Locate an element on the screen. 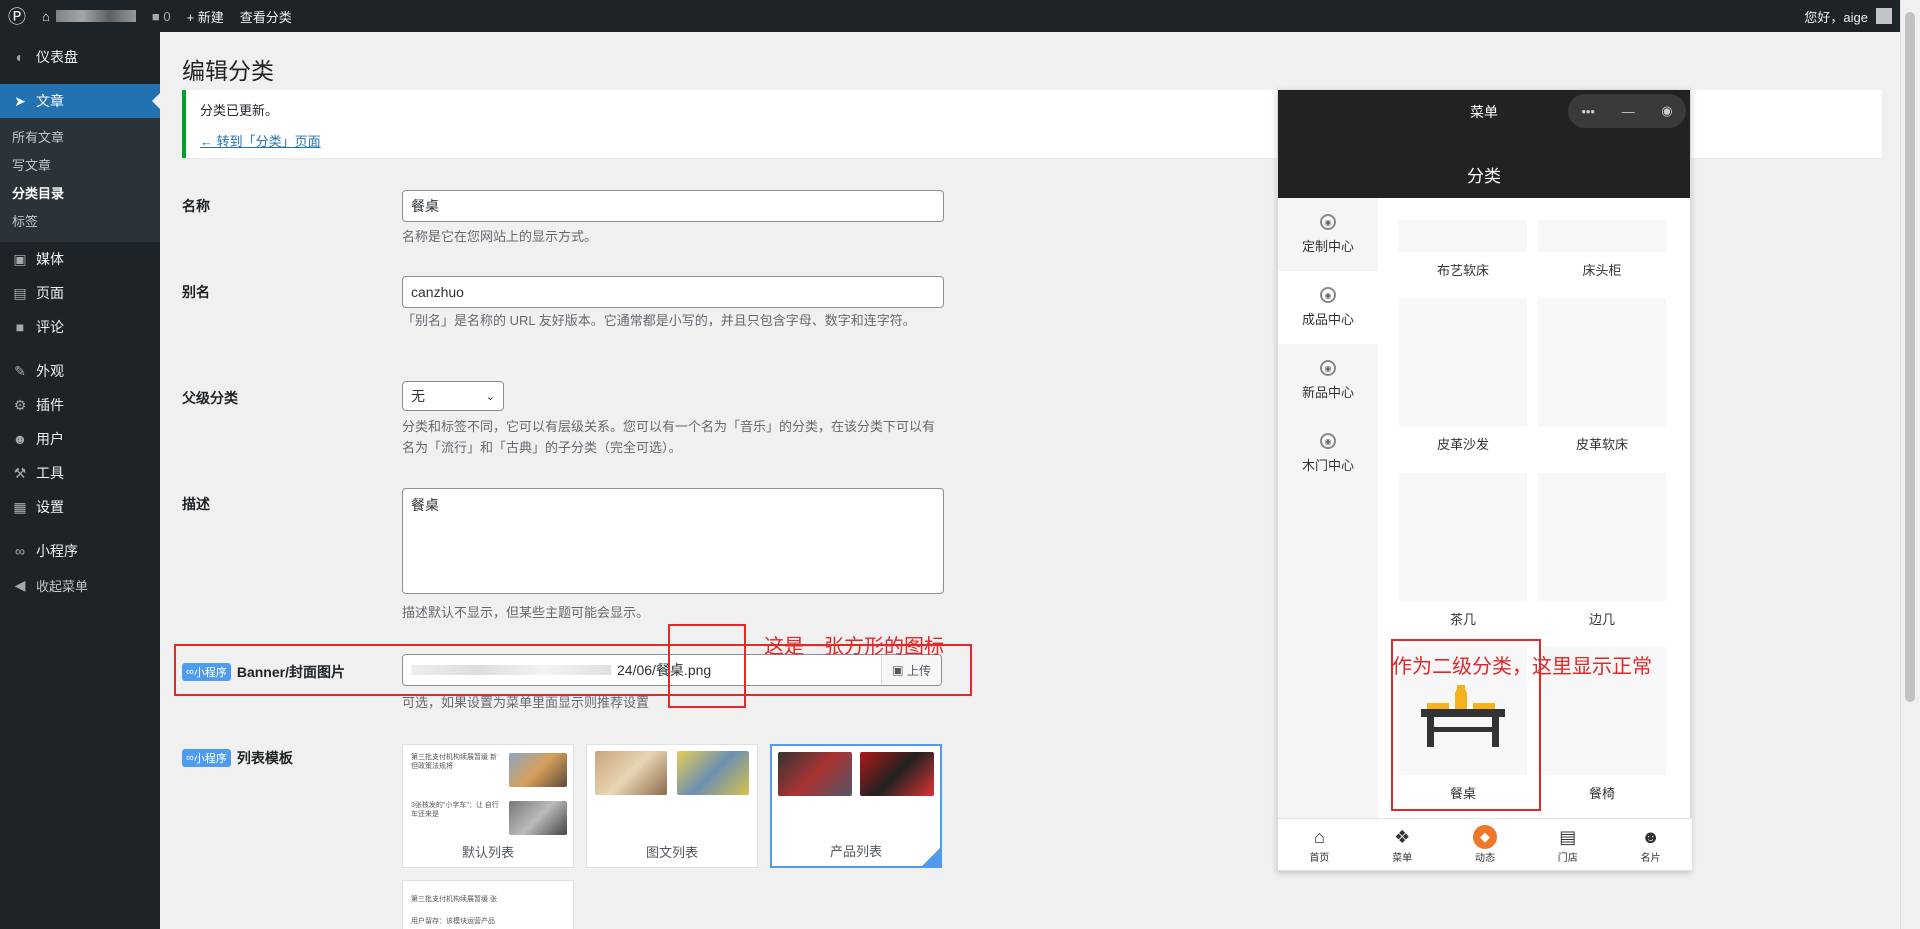  category-item: ◉ 成品中心 is located at coordinates (1328, 307).